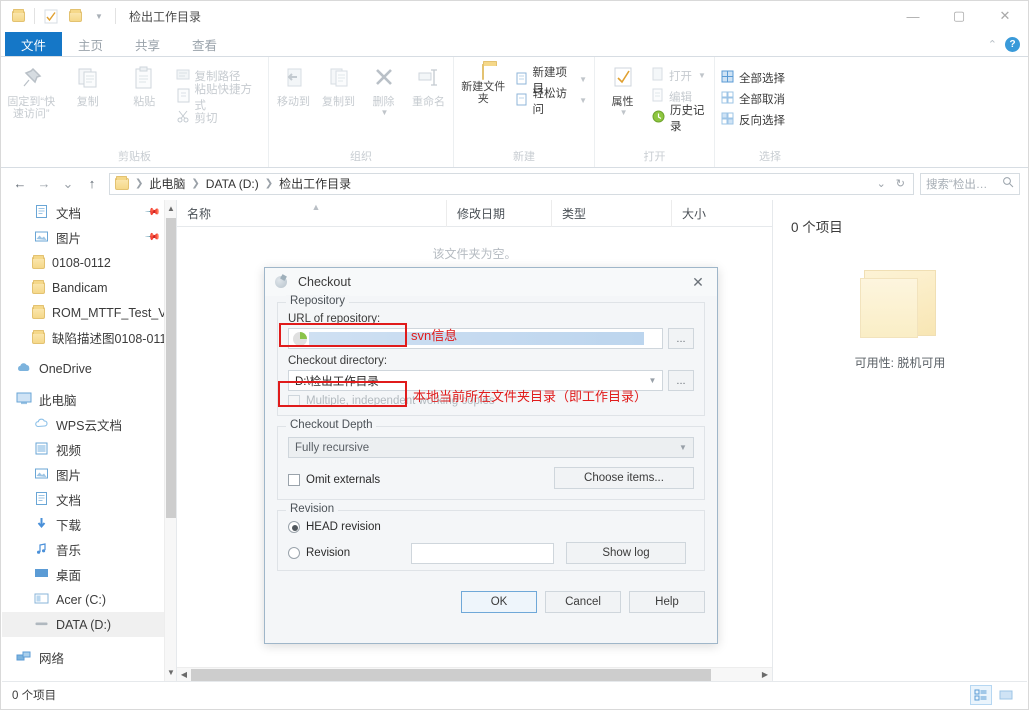  What do you see at coordinates (334, 480) in the screenshot?
I see `omit-externals-checkbox: Omit externals` at bounding box center [334, 480].